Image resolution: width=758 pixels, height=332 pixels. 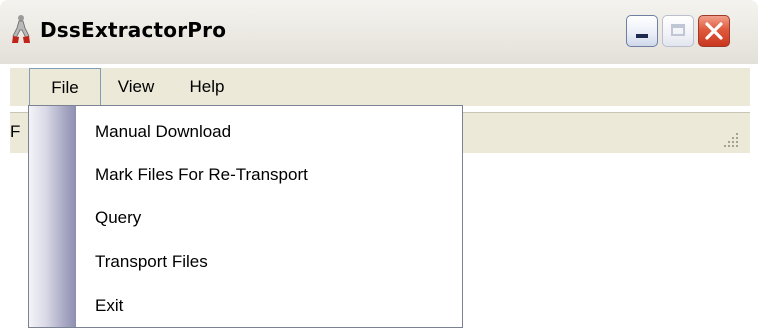 I want to click on maximize-button, so click(x=678, y=31).